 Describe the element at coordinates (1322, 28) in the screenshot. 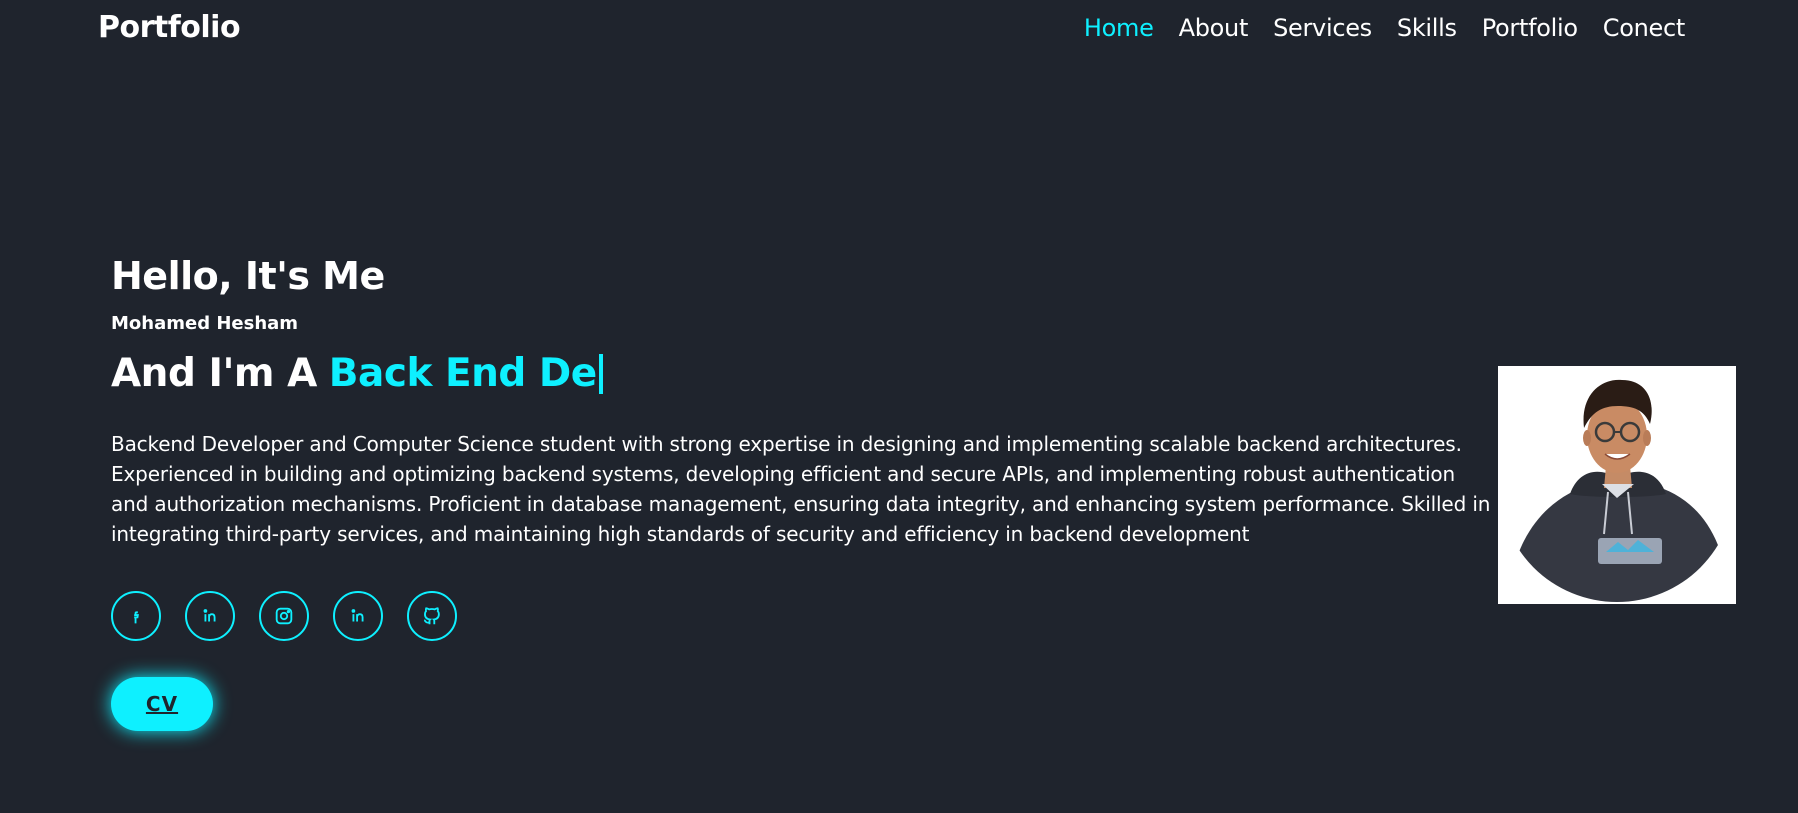

I see `nav-services: Services` at that location.